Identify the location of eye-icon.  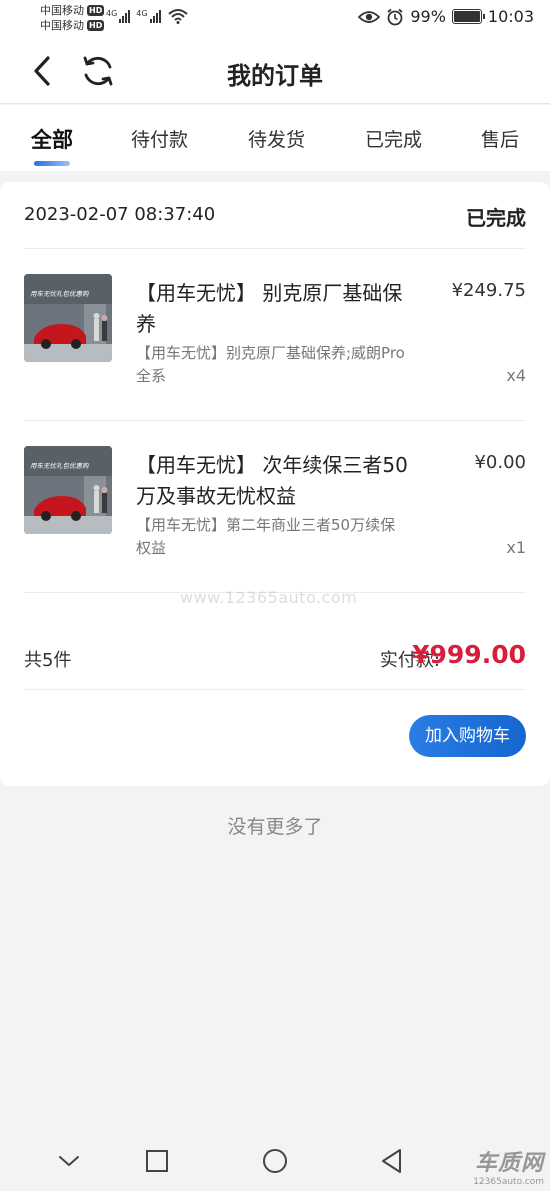
(369, 16).